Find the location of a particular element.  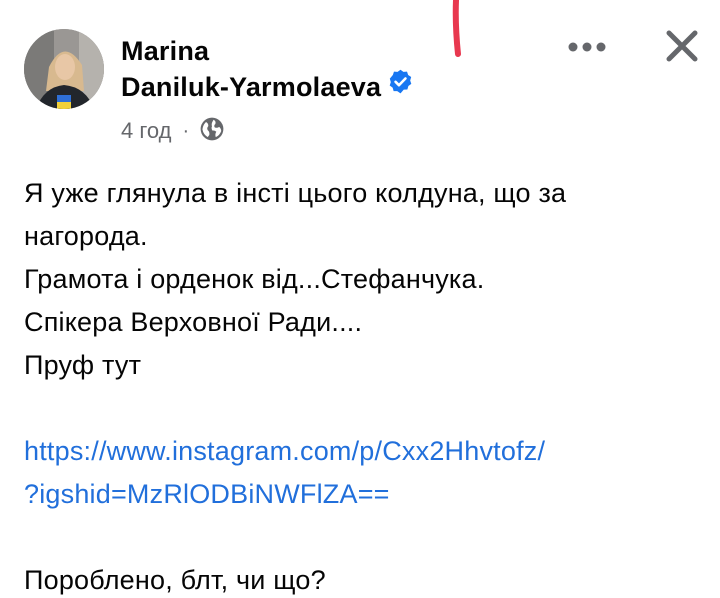

close-button is located at coordinates (682, 46).